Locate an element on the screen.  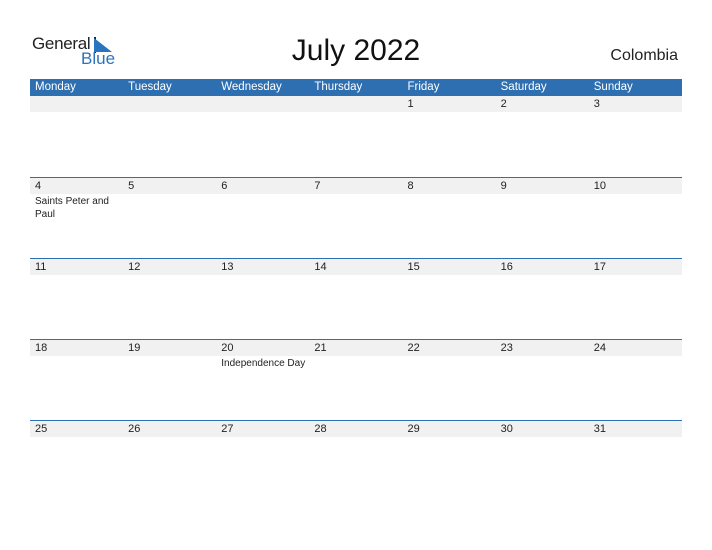
day-number: 1 is located at coordinates (410, 104).